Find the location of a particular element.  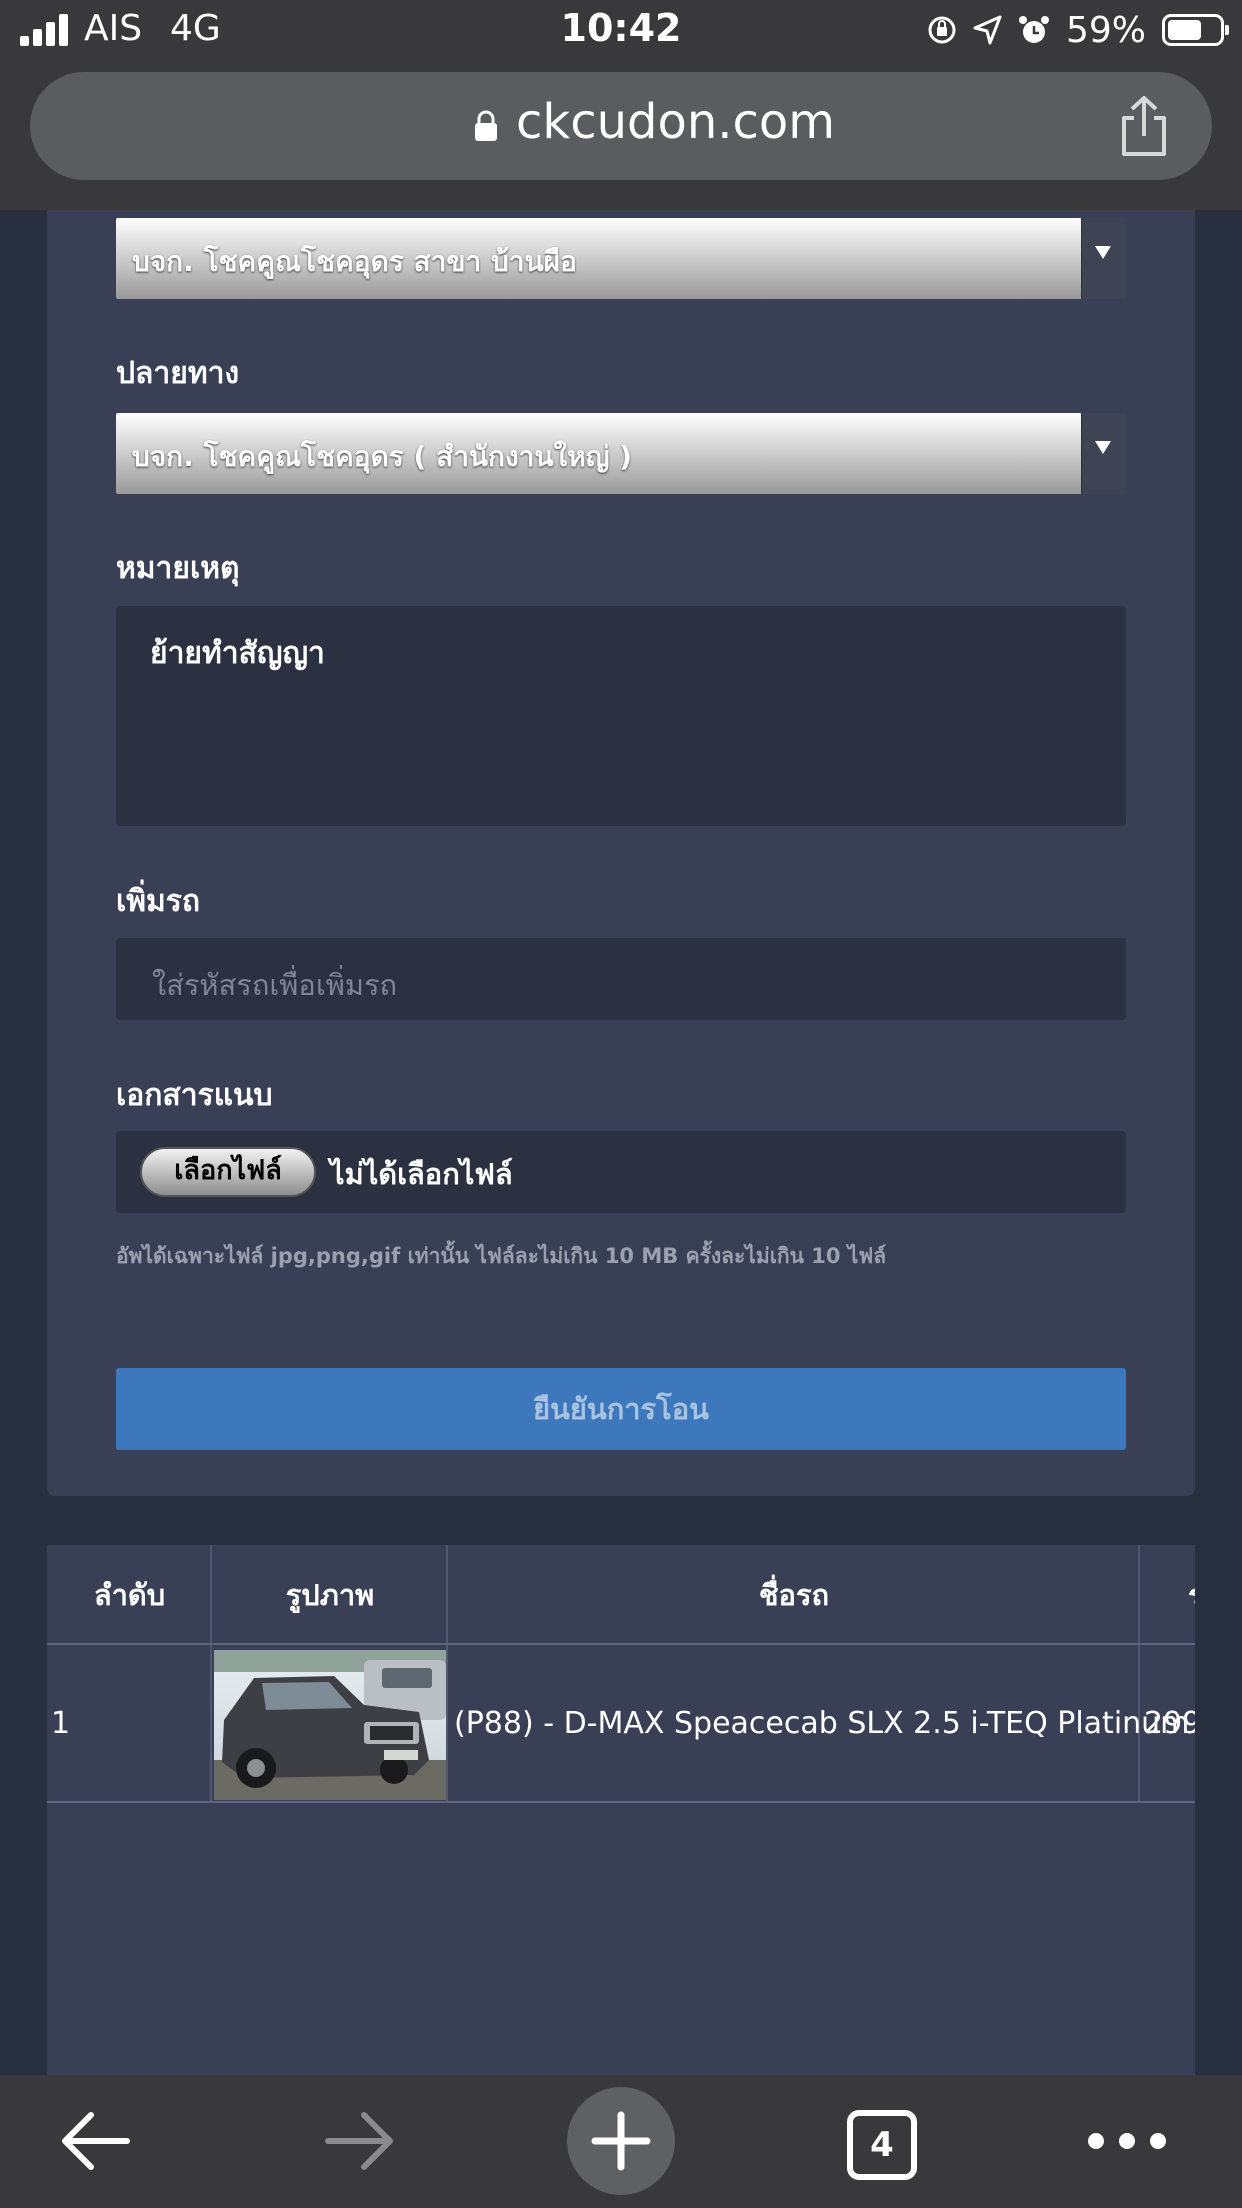

row-price: 299 is located at coordinates (1169, 1723).